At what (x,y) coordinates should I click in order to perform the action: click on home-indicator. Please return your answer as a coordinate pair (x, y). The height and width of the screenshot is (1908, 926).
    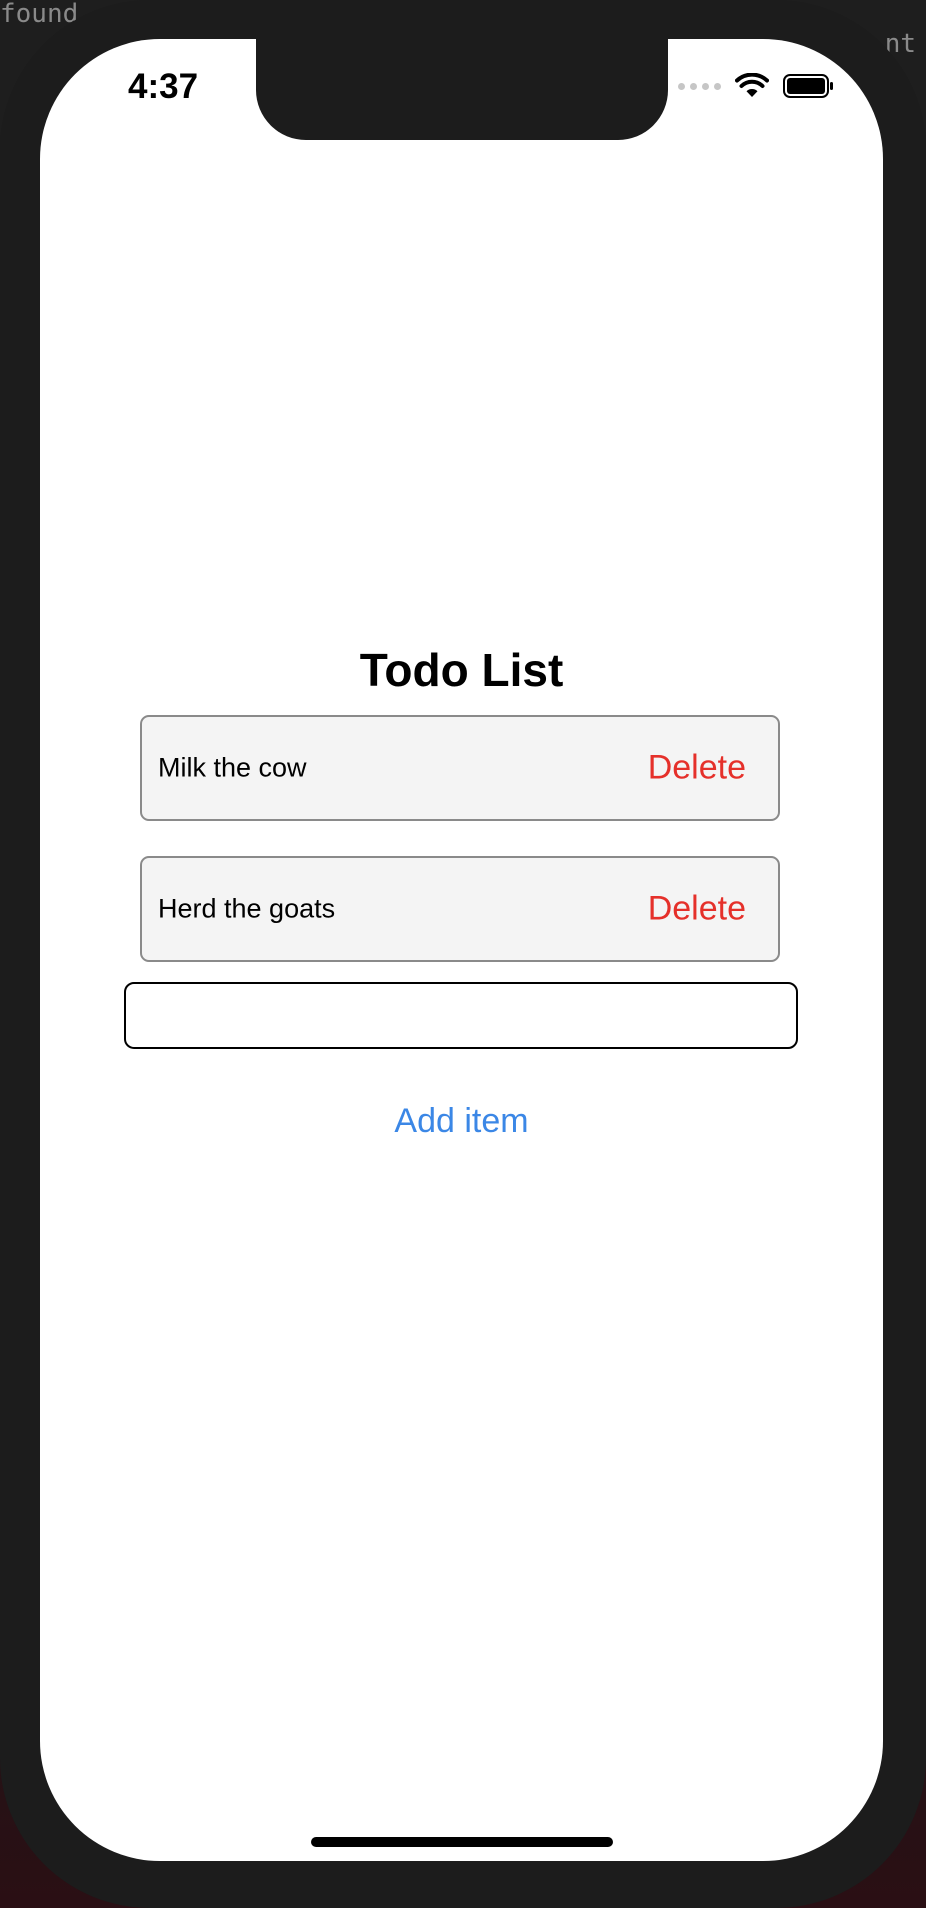
    Looking at the image, I should click on (462, 1842).